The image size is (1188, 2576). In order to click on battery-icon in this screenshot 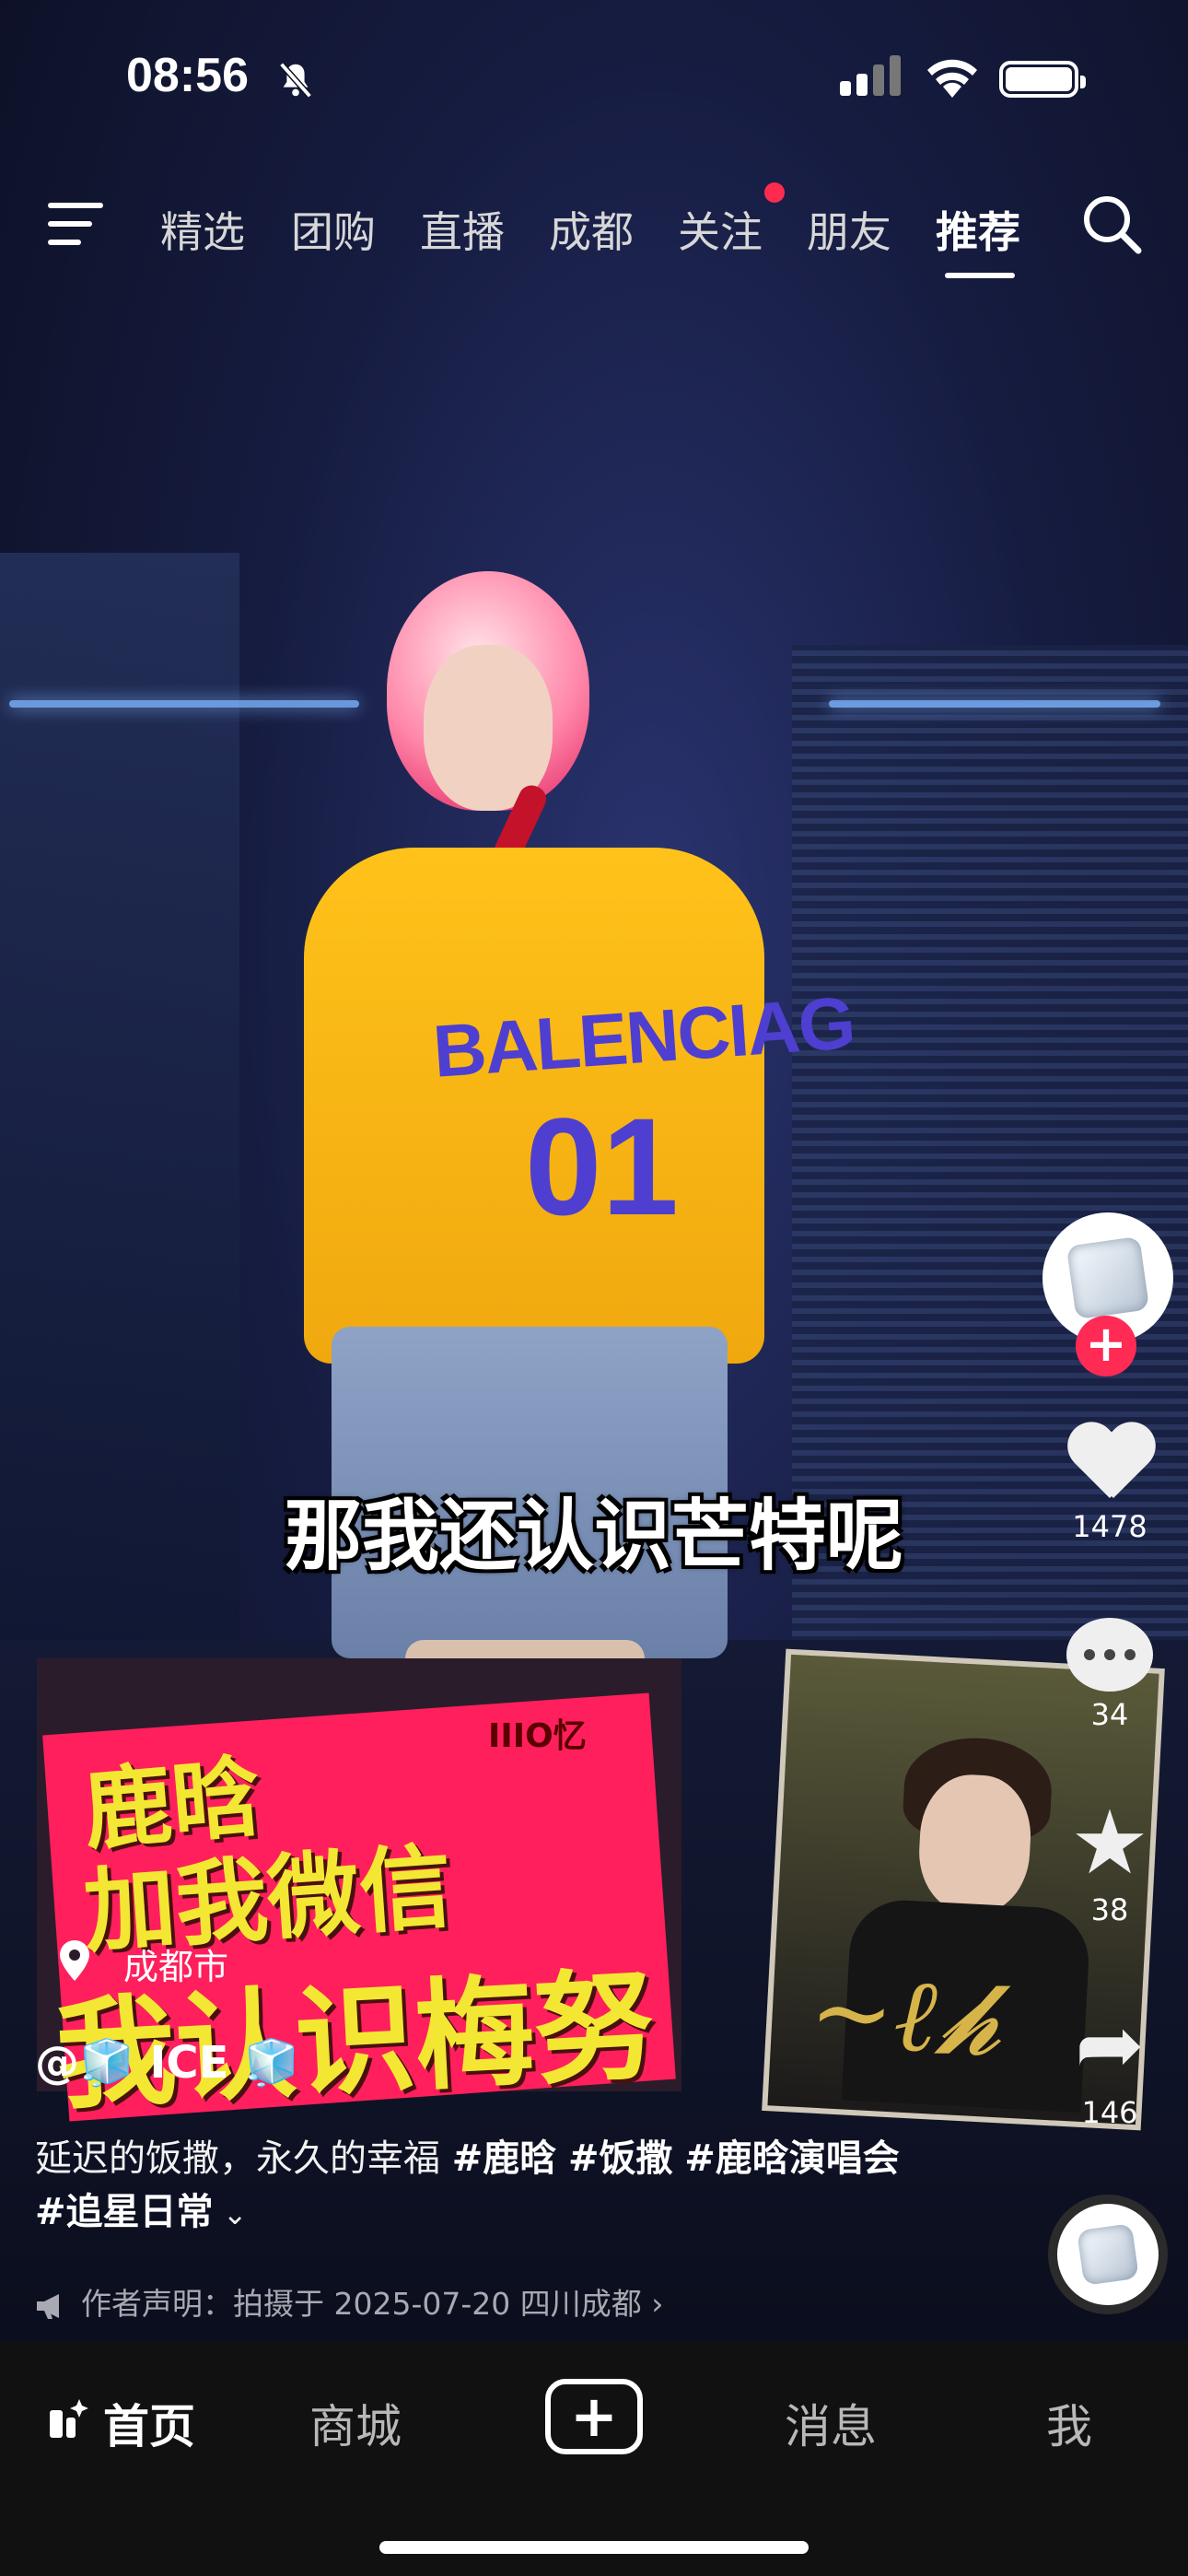, I will do `click(1042, 79)`.